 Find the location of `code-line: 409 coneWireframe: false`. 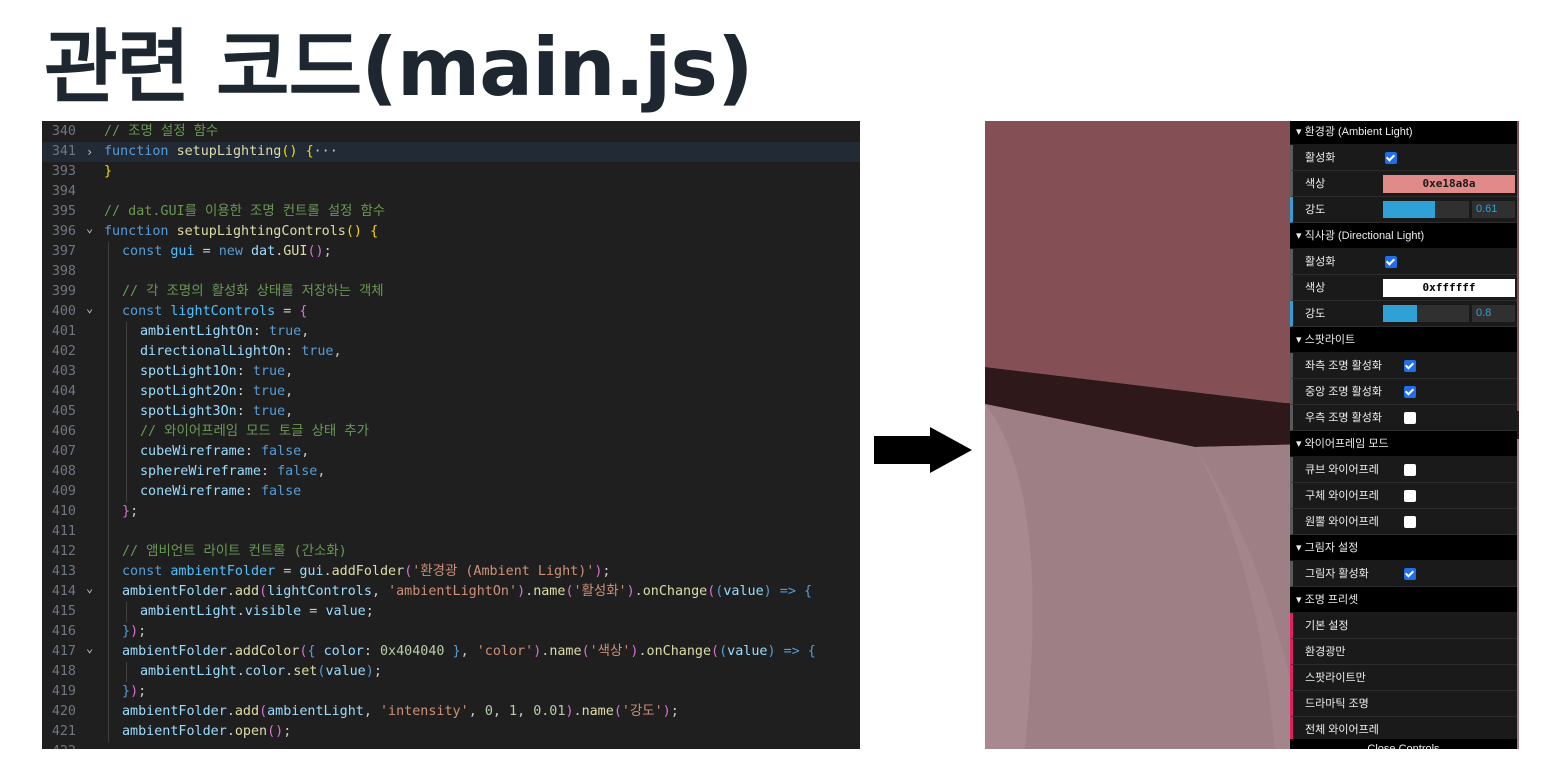

code-line: 409 coneWireframe: false is located at coordinates (451, 492).